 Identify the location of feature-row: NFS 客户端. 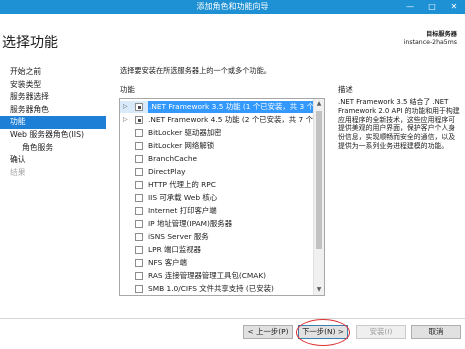
(216, 263).